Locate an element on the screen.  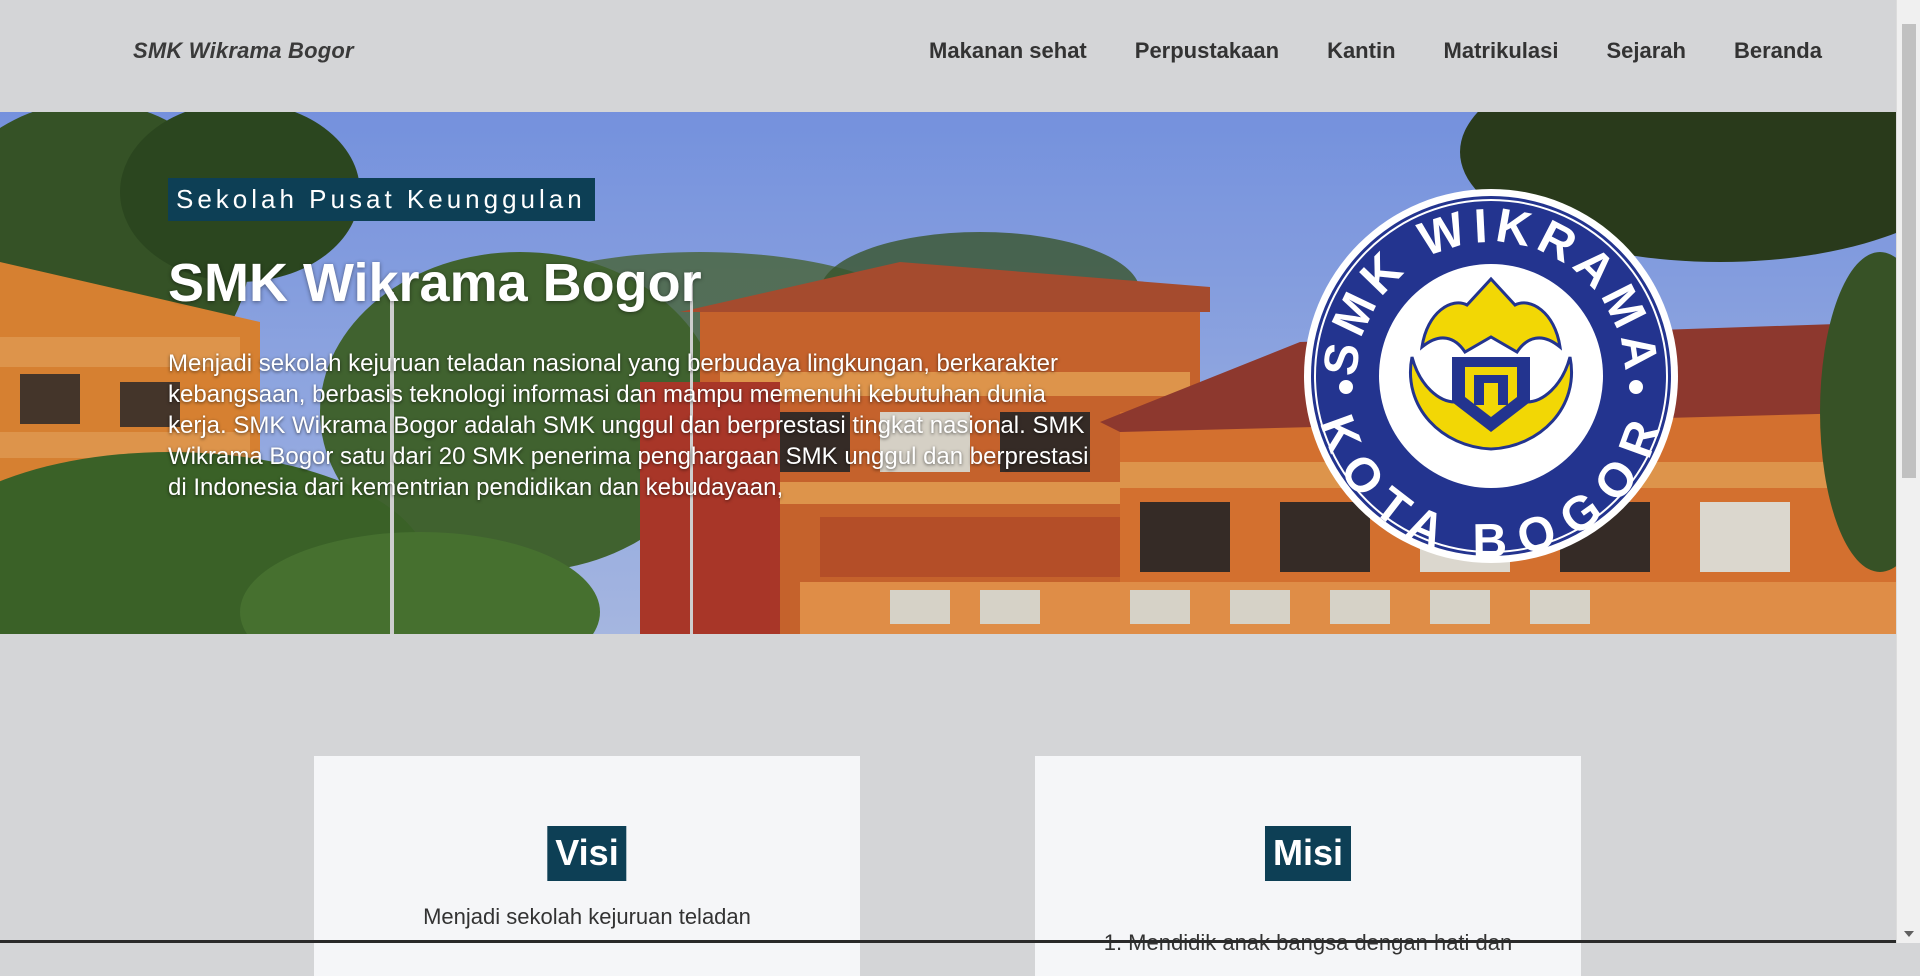
brand-name: SMK Wikrama Bogor is located at coordinates (243, 51).